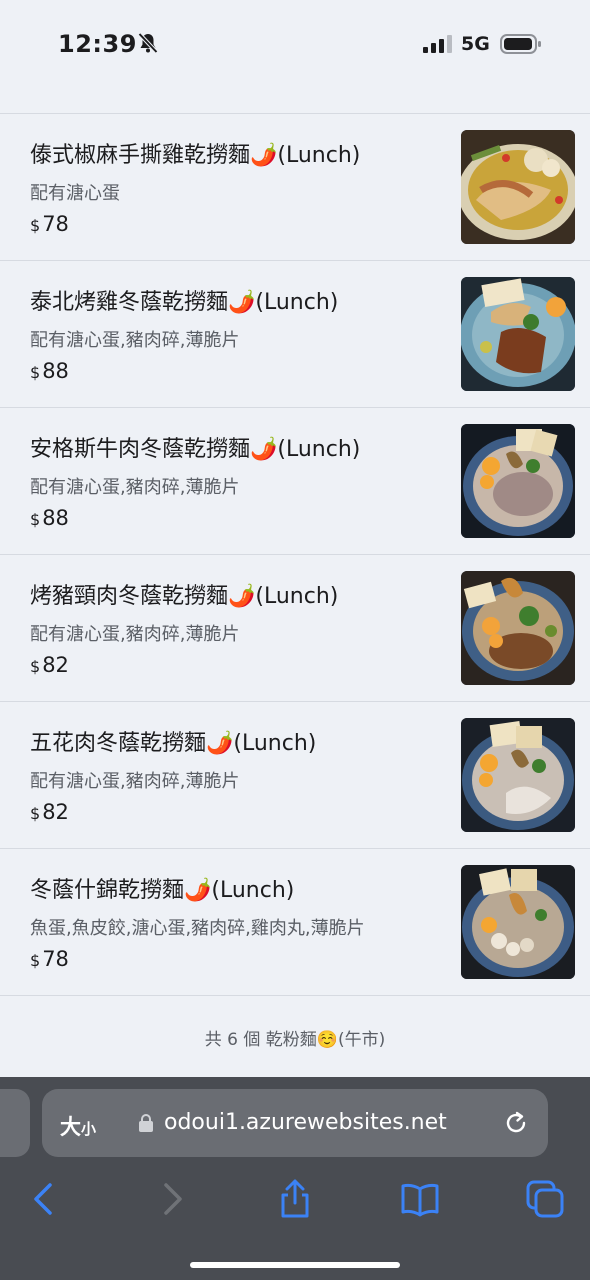  I want to click on tabs-icon, so click(545, 1199).